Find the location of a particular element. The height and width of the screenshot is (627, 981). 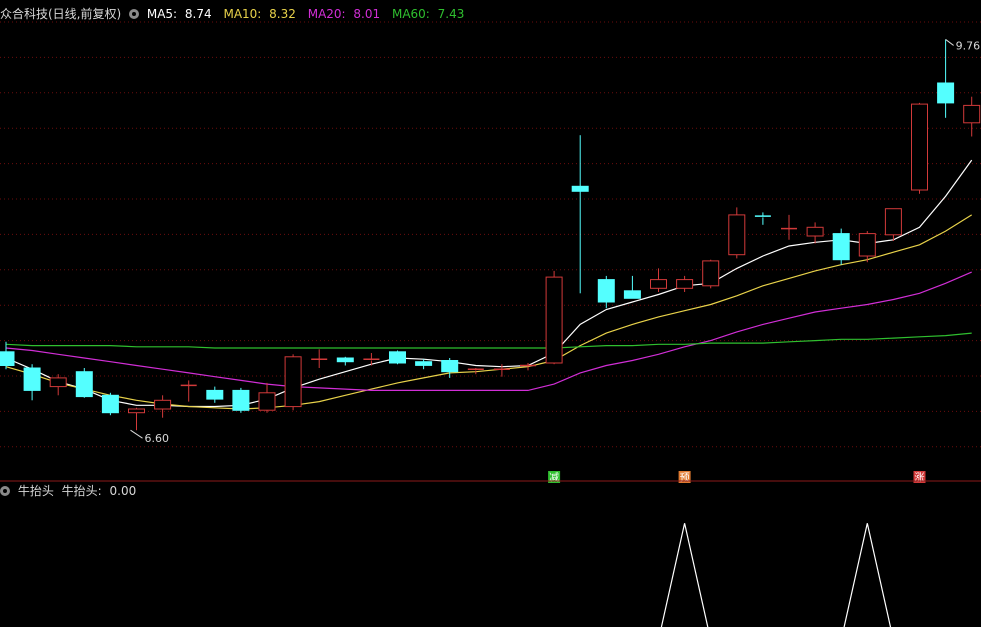

indicator-line is located at coordinates (776, 575).